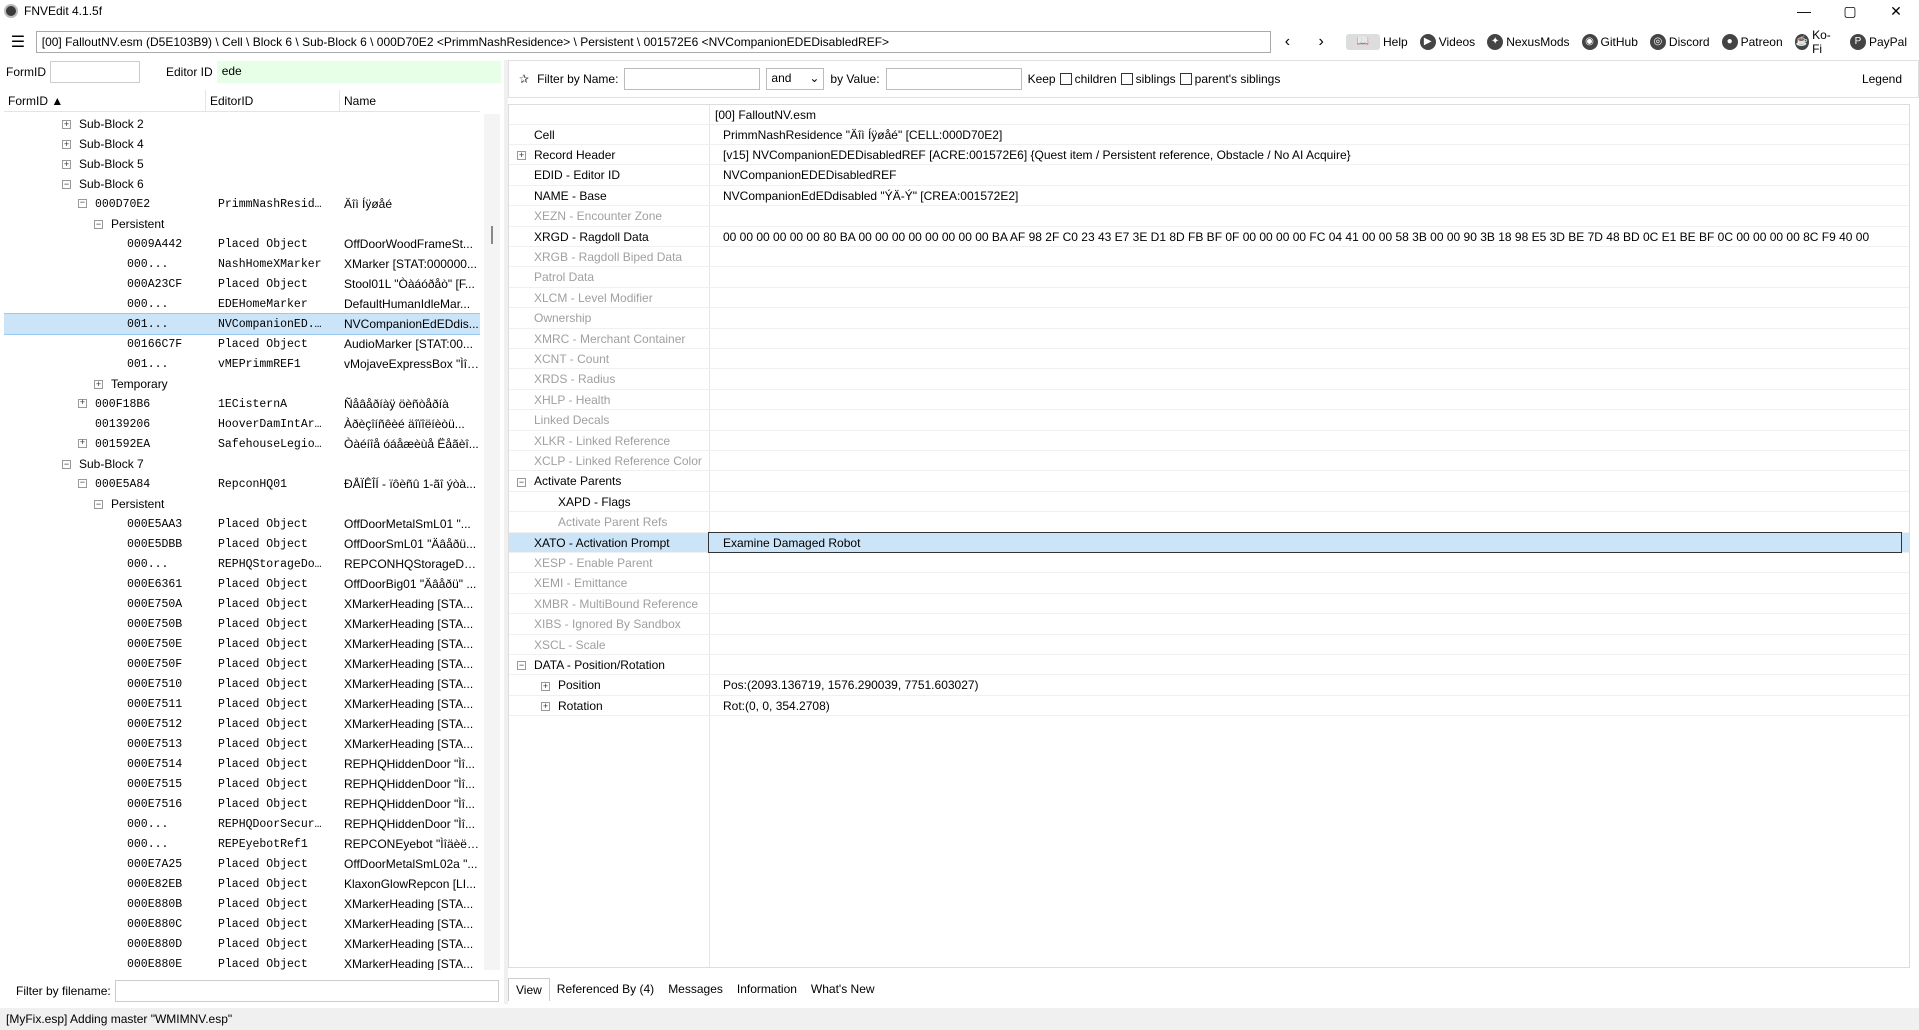 This screenshot has width=1919, height=1030. Describe the element at coordinates (1209, 502) in the screenshot. I see `grid-row: XAPD - Flags` at that location.